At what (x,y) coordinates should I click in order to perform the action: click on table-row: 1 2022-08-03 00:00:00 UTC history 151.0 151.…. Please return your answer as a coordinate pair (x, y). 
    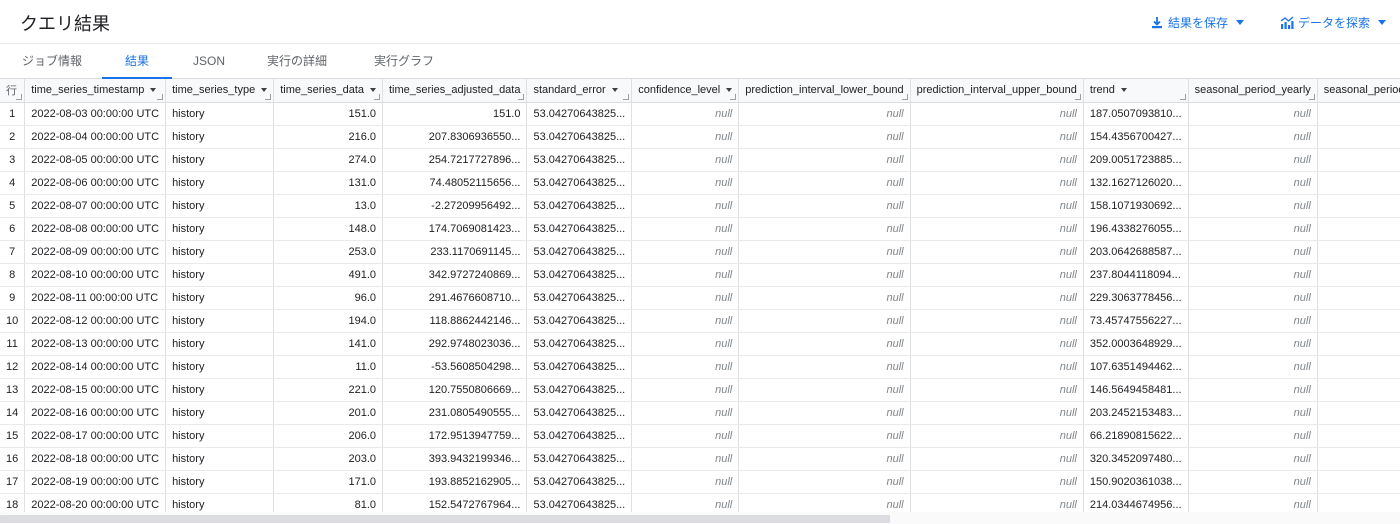
    Looking at the image, I should click on (700, 114).